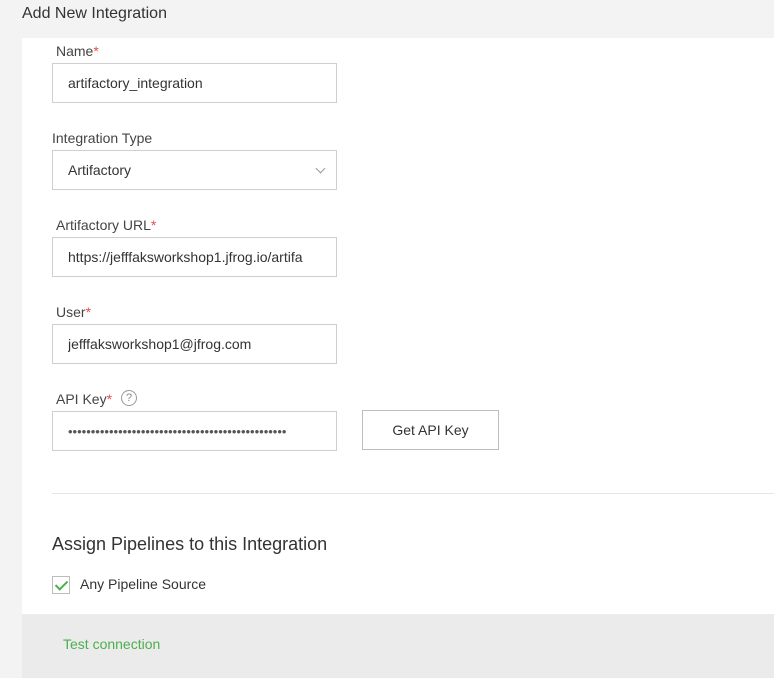 Image resolution: width=774 pixels, height=678 pixels. What do you see at coordinates (430, 430) in the screenshot?
I see `get-api-key-button: Get API Key` at bounding box center [430, 430].